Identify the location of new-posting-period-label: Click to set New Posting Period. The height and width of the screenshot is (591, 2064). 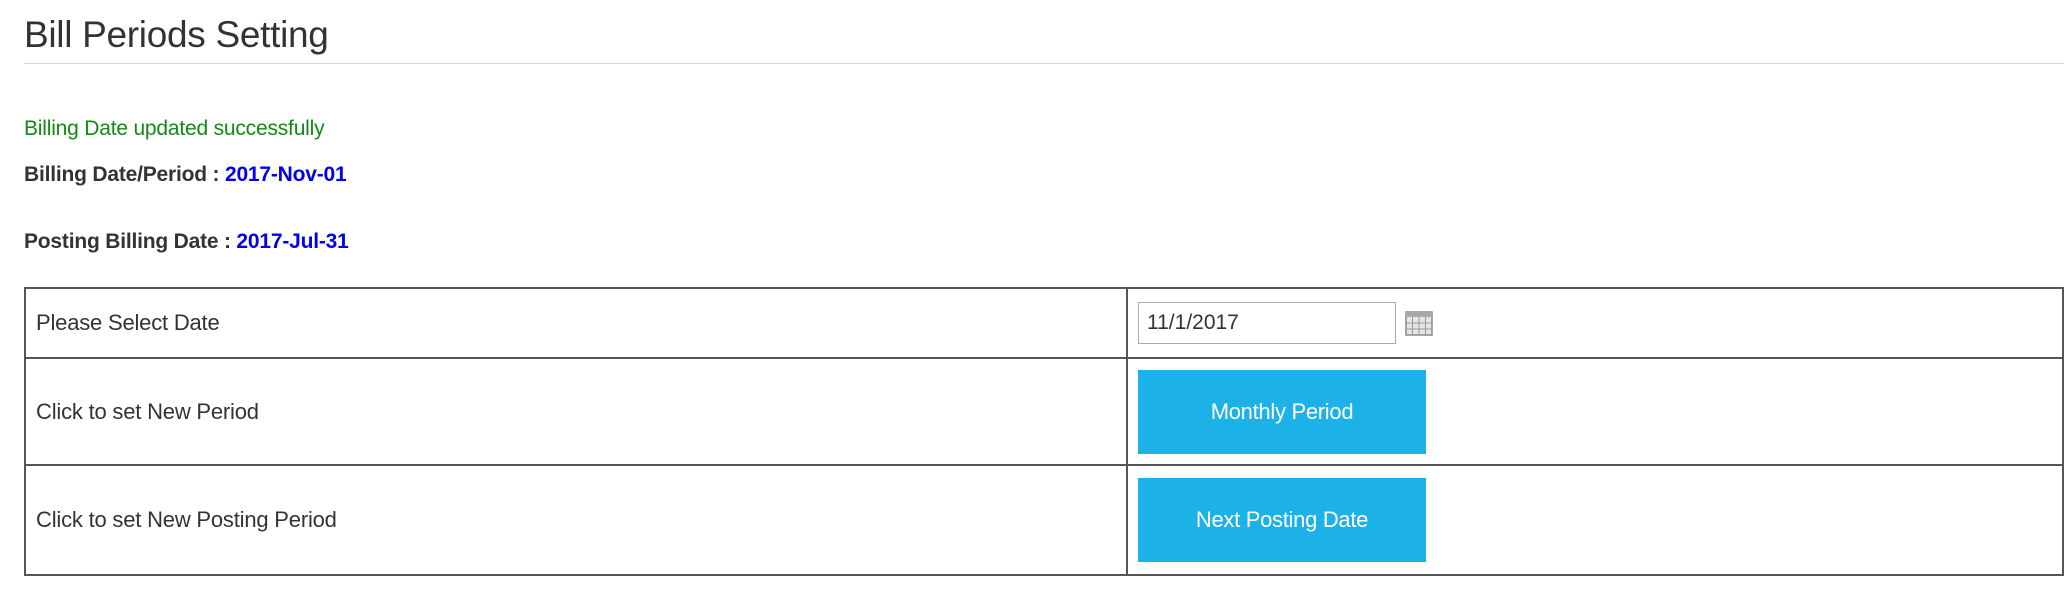
(576, 520).